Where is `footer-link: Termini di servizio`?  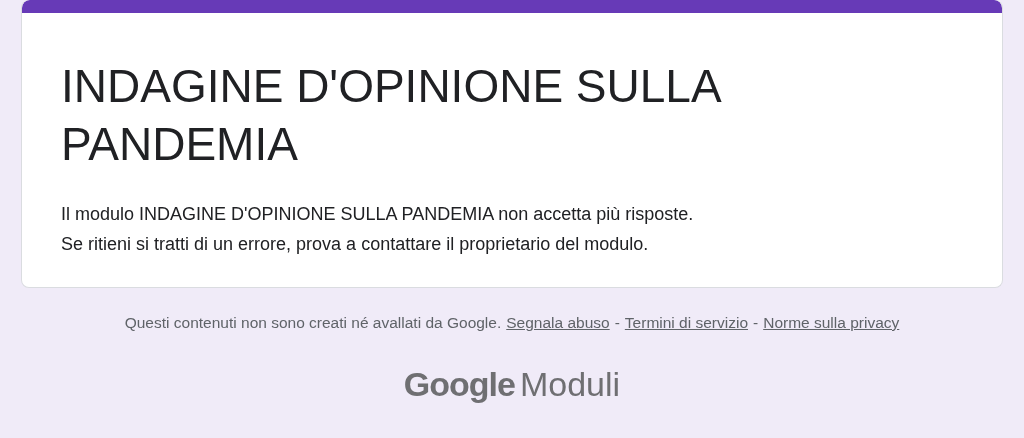 footer-link: Termini di servizio is located at coordinates (686, 323).